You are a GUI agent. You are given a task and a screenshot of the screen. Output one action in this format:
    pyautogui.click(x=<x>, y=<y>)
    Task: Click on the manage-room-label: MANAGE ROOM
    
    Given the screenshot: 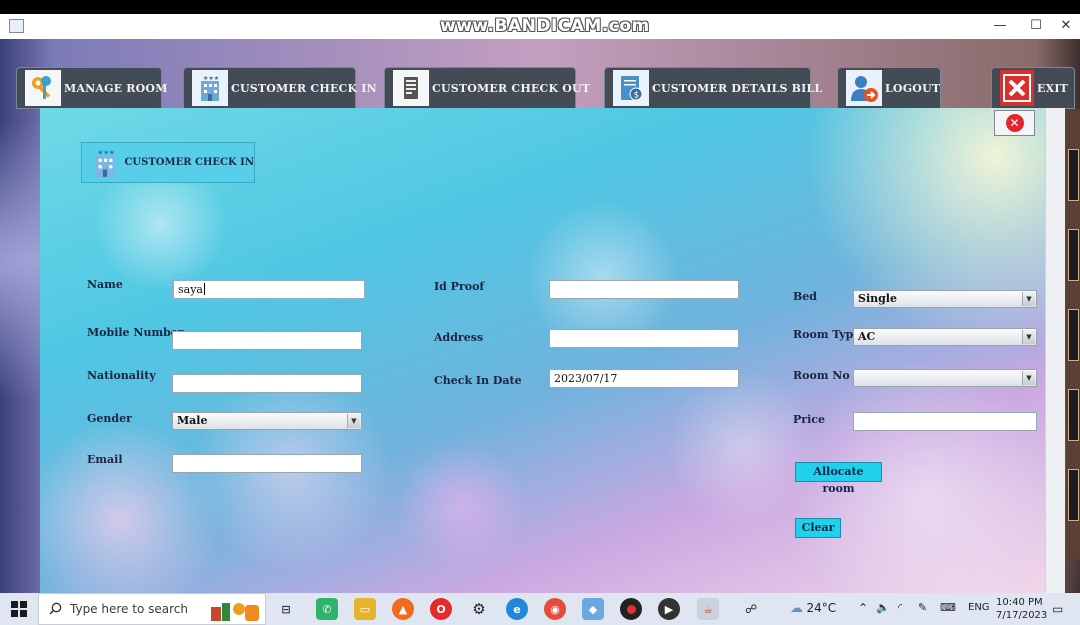 What is the action you would take?
    pyautogui.click(x=116, y=88)
    